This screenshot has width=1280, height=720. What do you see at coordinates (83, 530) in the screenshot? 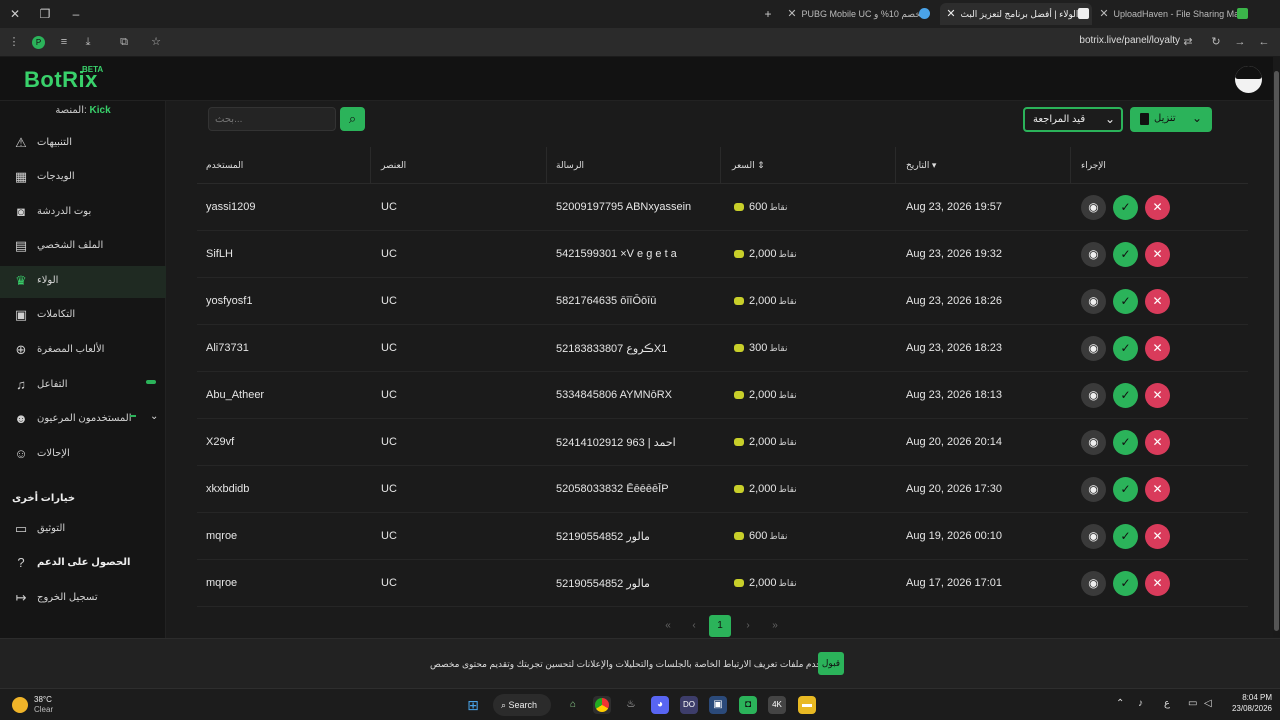
I see `sidebar-item-docs: ▭ التوثيق` at bounding box center [83, 530].